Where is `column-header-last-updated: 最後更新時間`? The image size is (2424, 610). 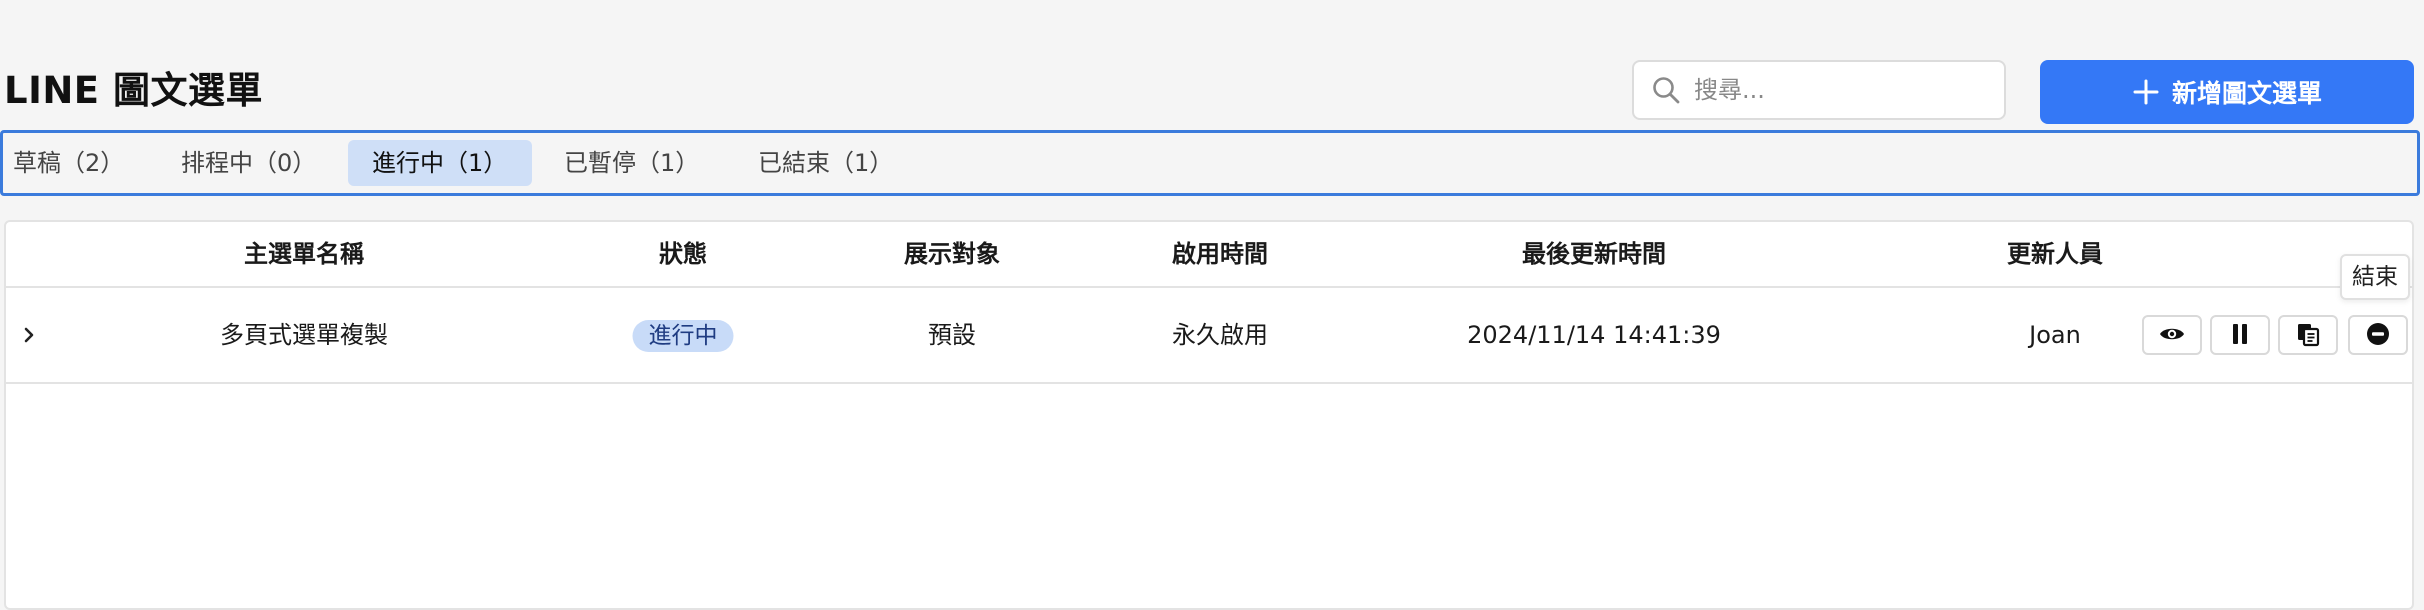
column-header-last-updated: 最後更新時間 is located at coordinates (1594, 254).